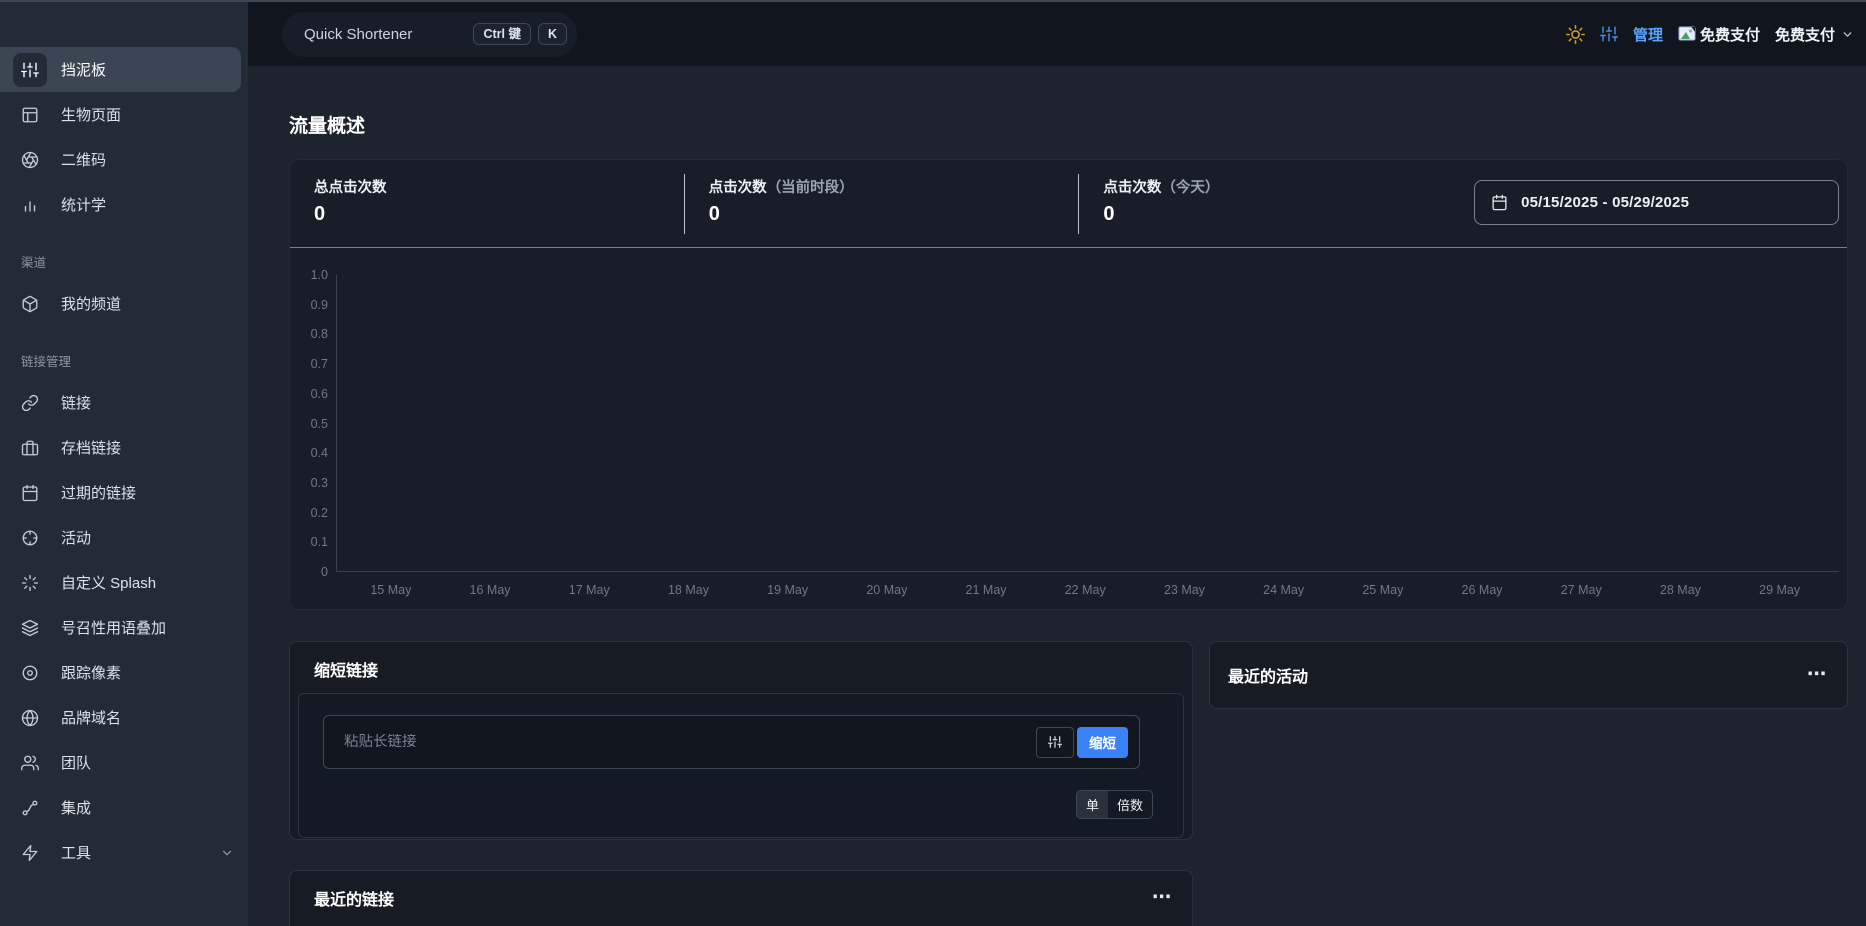 Image resolution: width=1866 pixels, height=926 pixels. Describe the element at coordinates (1575, 34) in the screenshot. I see `theme-sun-icon` at that location.